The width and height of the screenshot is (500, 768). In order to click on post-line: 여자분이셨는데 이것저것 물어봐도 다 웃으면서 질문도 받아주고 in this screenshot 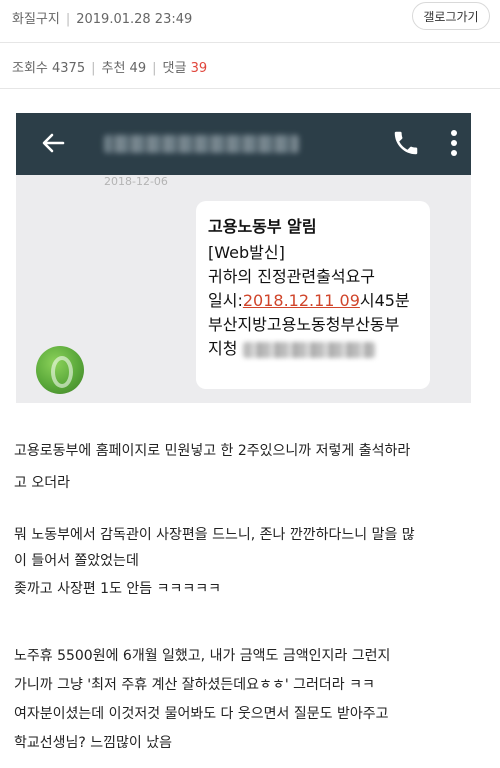, I will do `click(201, 714)`.